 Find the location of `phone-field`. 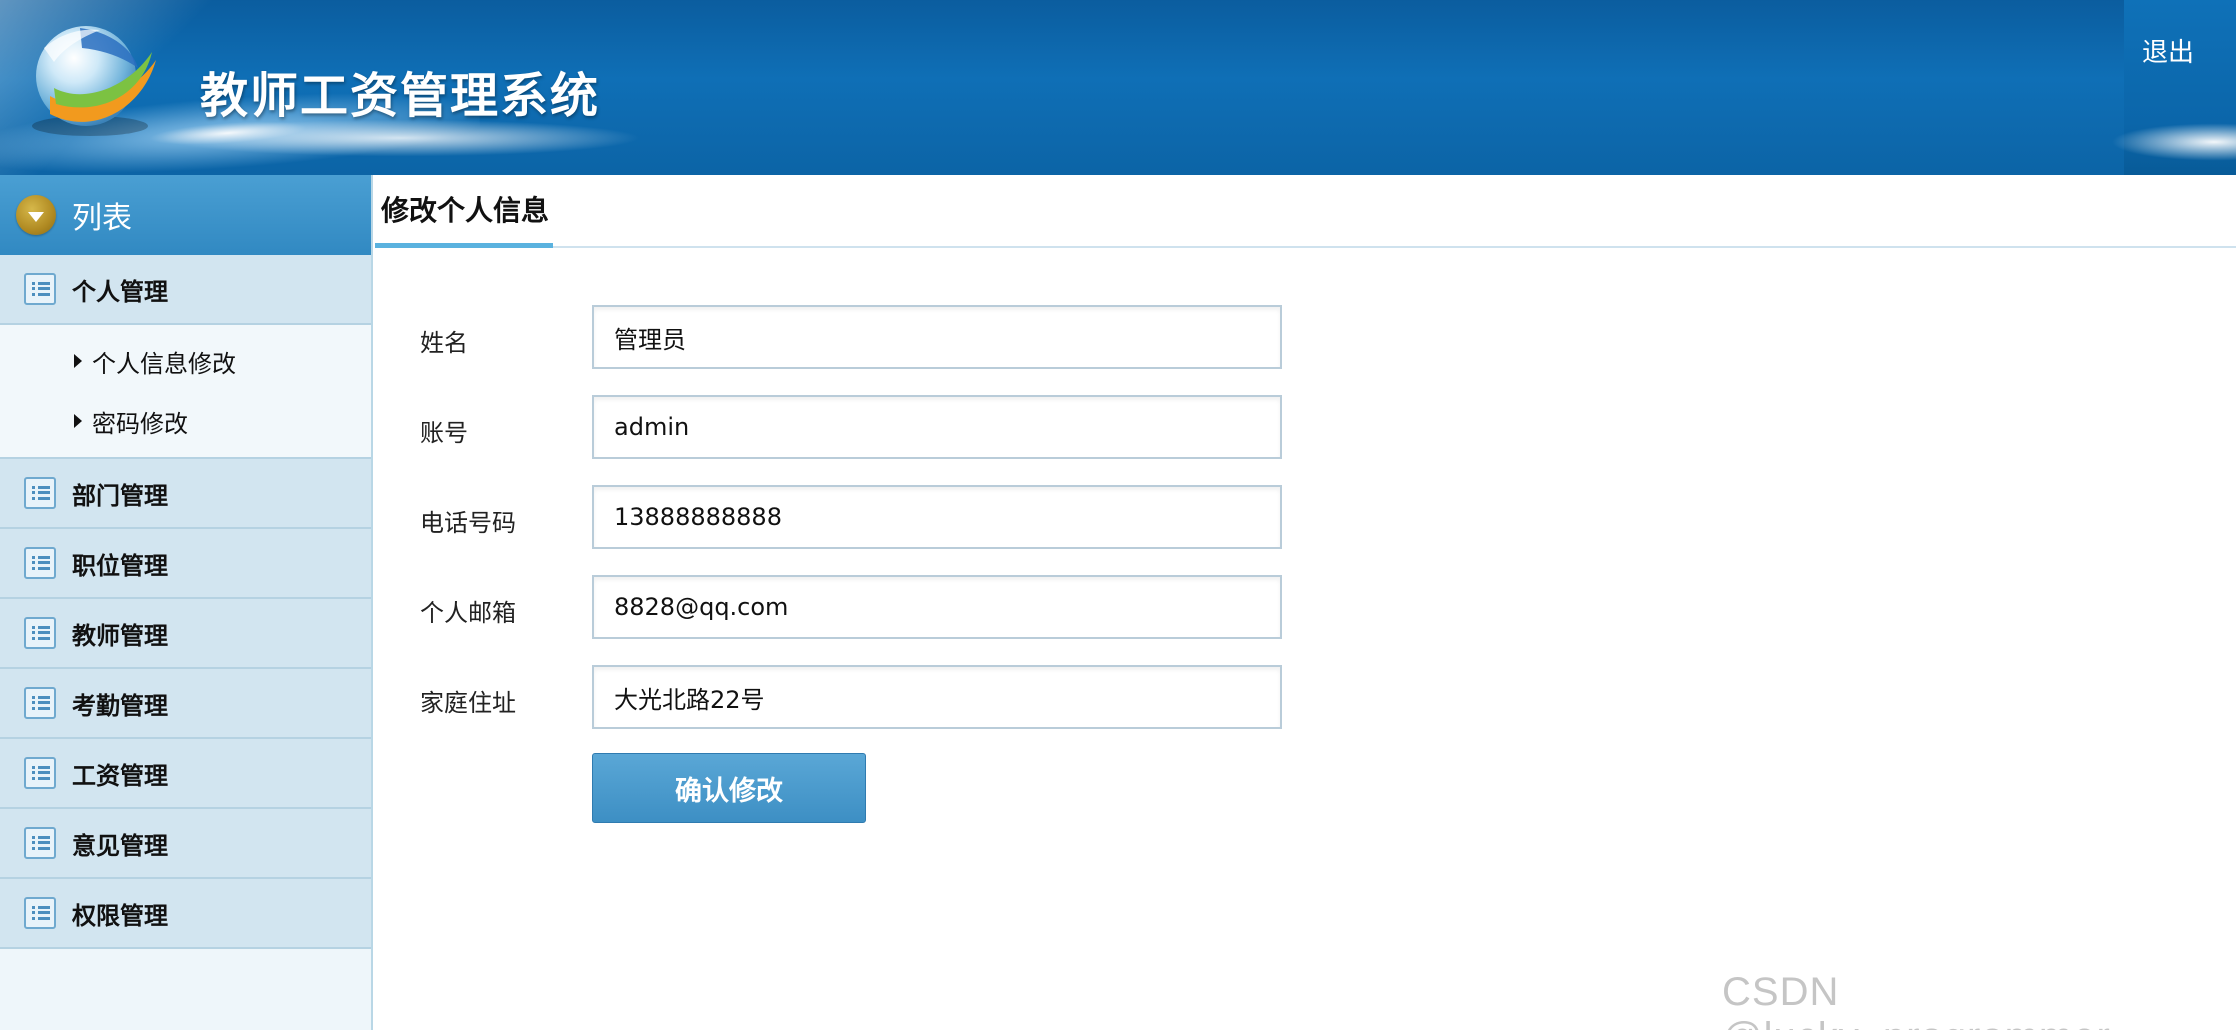

phone-field is located at coordinates (937, 517).